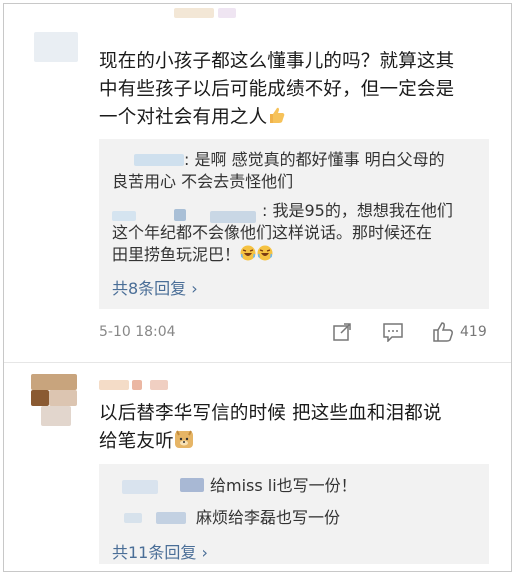 The width and height of the screenshot is (517, 577). Describe the element at coordinates (257, 362) in the screenshot. I see `divider` at that location.